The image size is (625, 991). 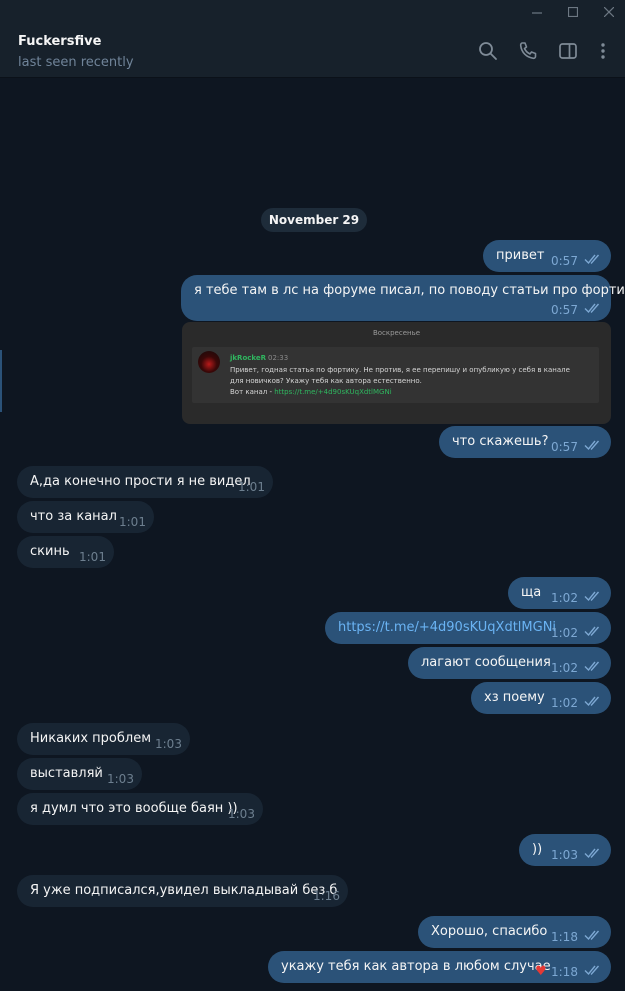 What do you see at coordinates (73, 516) in the screenshot?
I see `message-text: что за канал` at bounding box center [73, 516].